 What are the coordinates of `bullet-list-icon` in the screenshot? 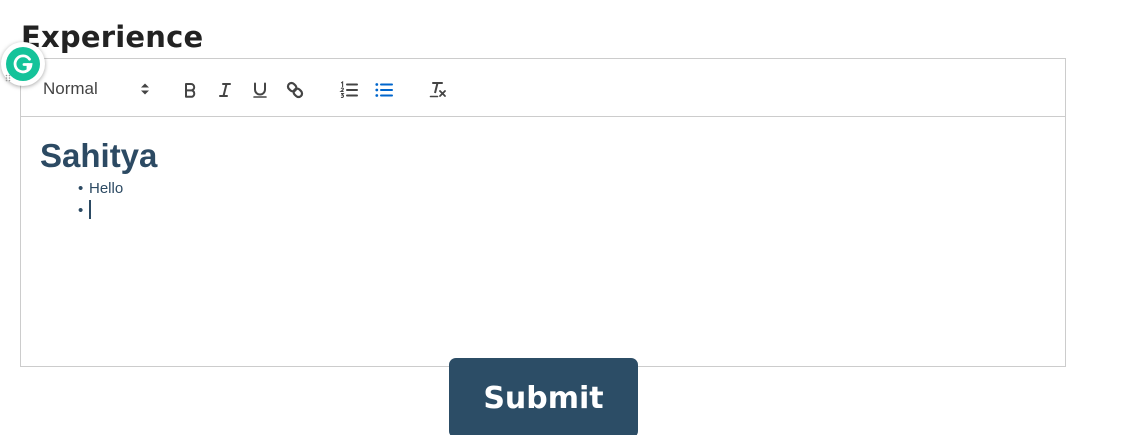 It's located at (384, 90).